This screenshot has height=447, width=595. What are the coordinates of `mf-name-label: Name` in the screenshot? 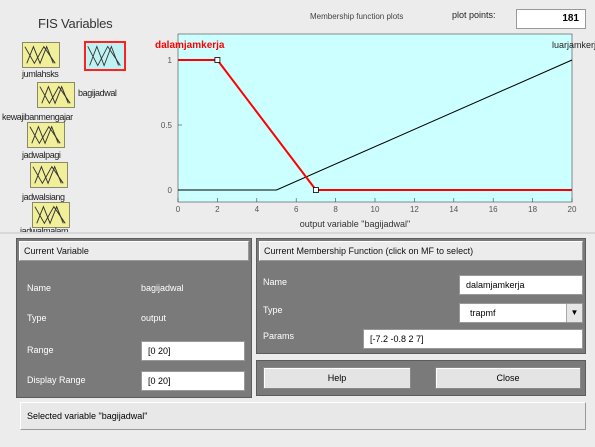 It's located at (275, 282).